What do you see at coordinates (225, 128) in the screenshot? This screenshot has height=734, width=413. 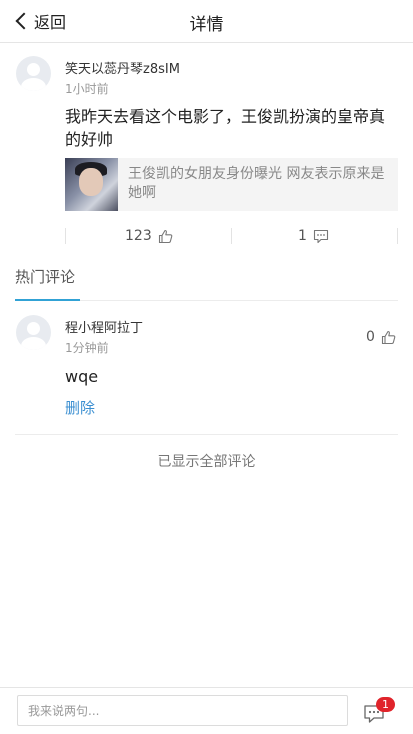 I see `post-text: 我昨天去看这个电影了，王俊凯扮演的皇帝真的好帅` at bounding box center [225, 128].